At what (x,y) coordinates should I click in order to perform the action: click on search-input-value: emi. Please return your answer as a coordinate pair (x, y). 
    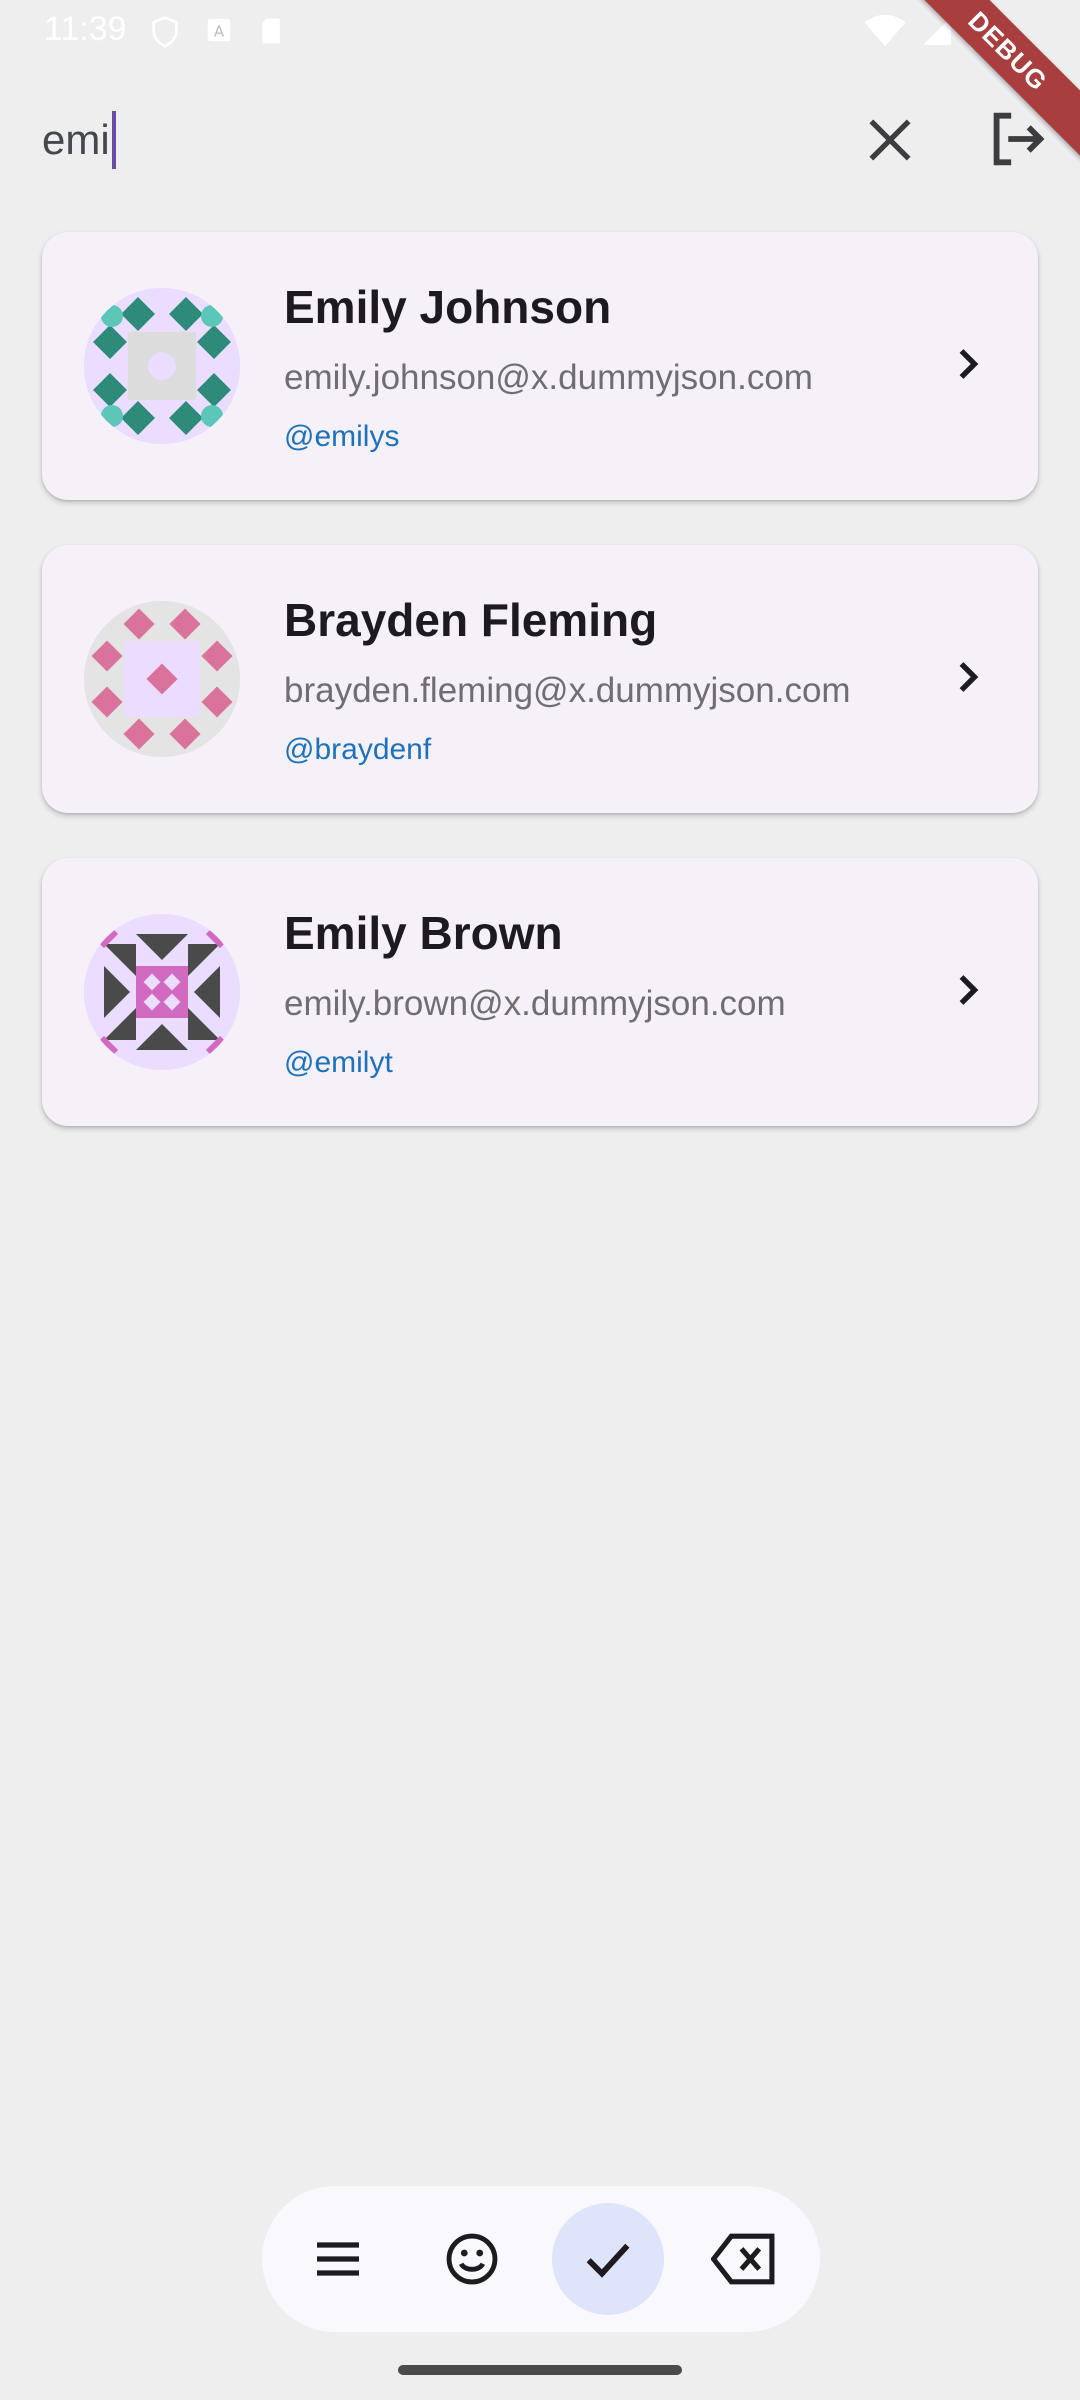
    Looking at the image, I should click on (76, 139).